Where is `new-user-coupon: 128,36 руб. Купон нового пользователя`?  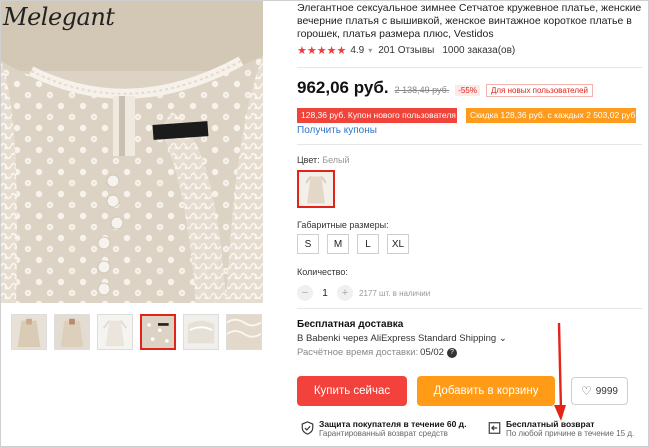 new-user-coupon: 128,36 руб. Купон нового пользователя is located at coordinates (377, 115).